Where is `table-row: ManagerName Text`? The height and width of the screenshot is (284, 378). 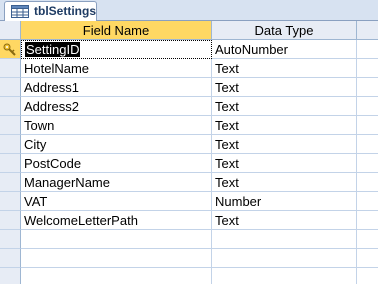 table-row: ManagerName Text is located at coordinates (189, 182).